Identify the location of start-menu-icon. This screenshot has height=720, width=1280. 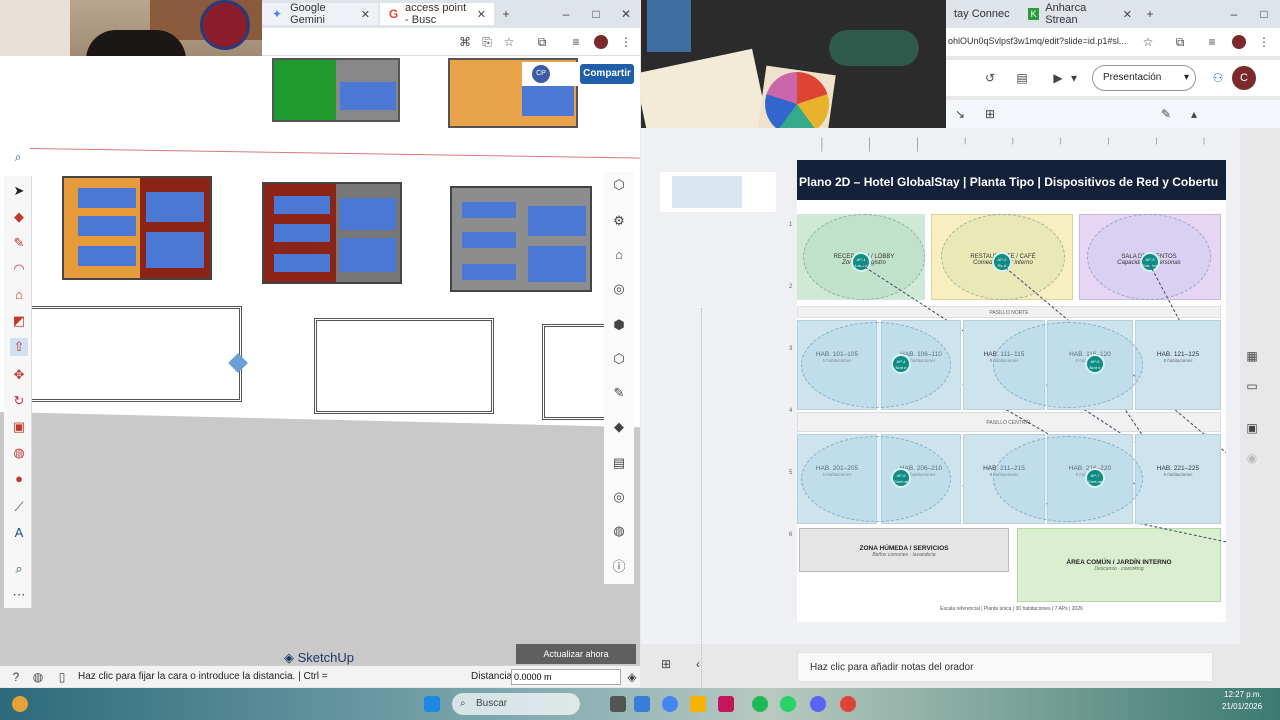
(432, 704).